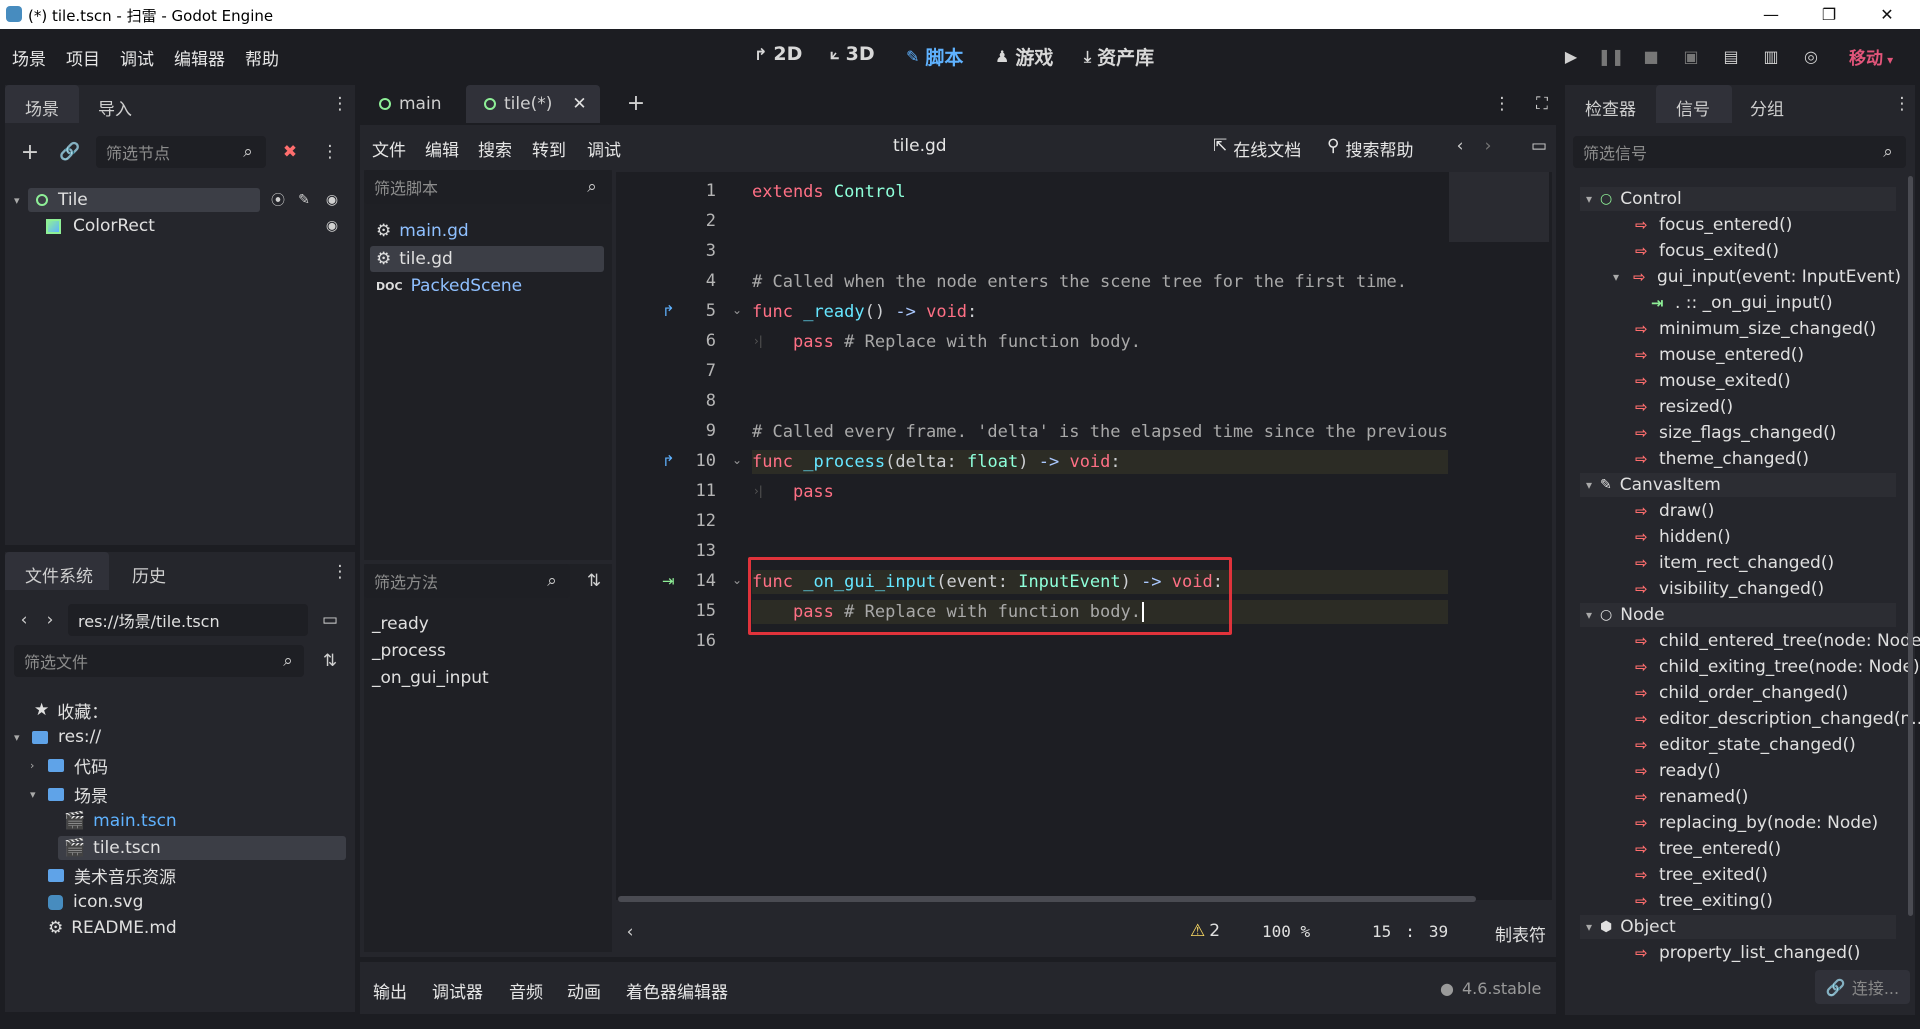 The width and height of the screenshot is (1920, 1029). Describe the element at coordinates (1734, 563) in the screenshot. I see `signal-item: ⇨ item_rect_changed()` at that location.